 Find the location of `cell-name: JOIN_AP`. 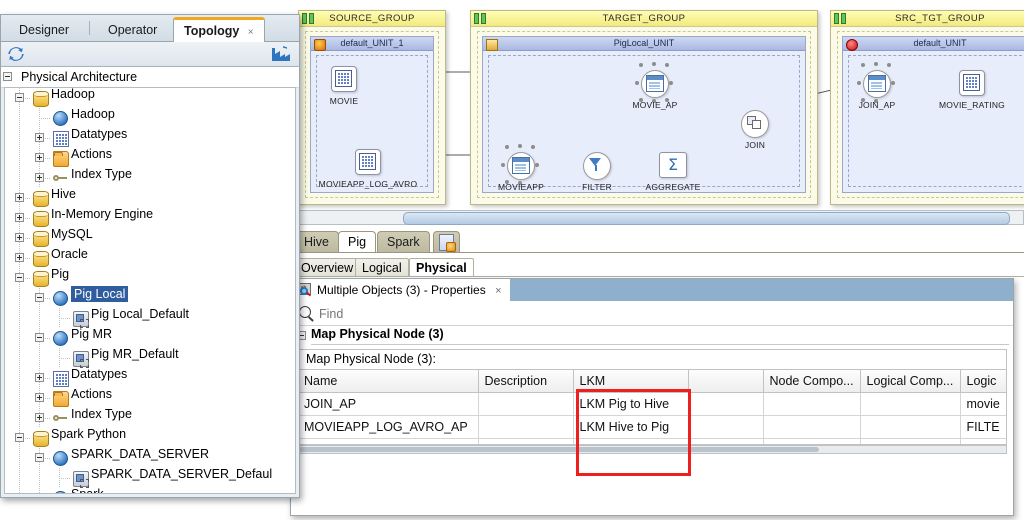

cell-name: JOIN_AP is located at coordinates (388, 404).